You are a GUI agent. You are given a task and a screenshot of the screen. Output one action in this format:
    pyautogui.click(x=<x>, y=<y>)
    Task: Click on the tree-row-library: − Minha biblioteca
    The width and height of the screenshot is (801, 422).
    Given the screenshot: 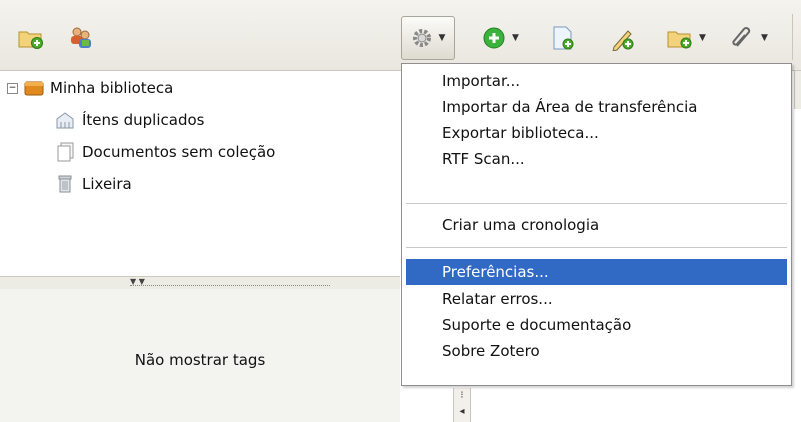 What is the action you would take?
    pyautogui.click(x=90, y=88)
    